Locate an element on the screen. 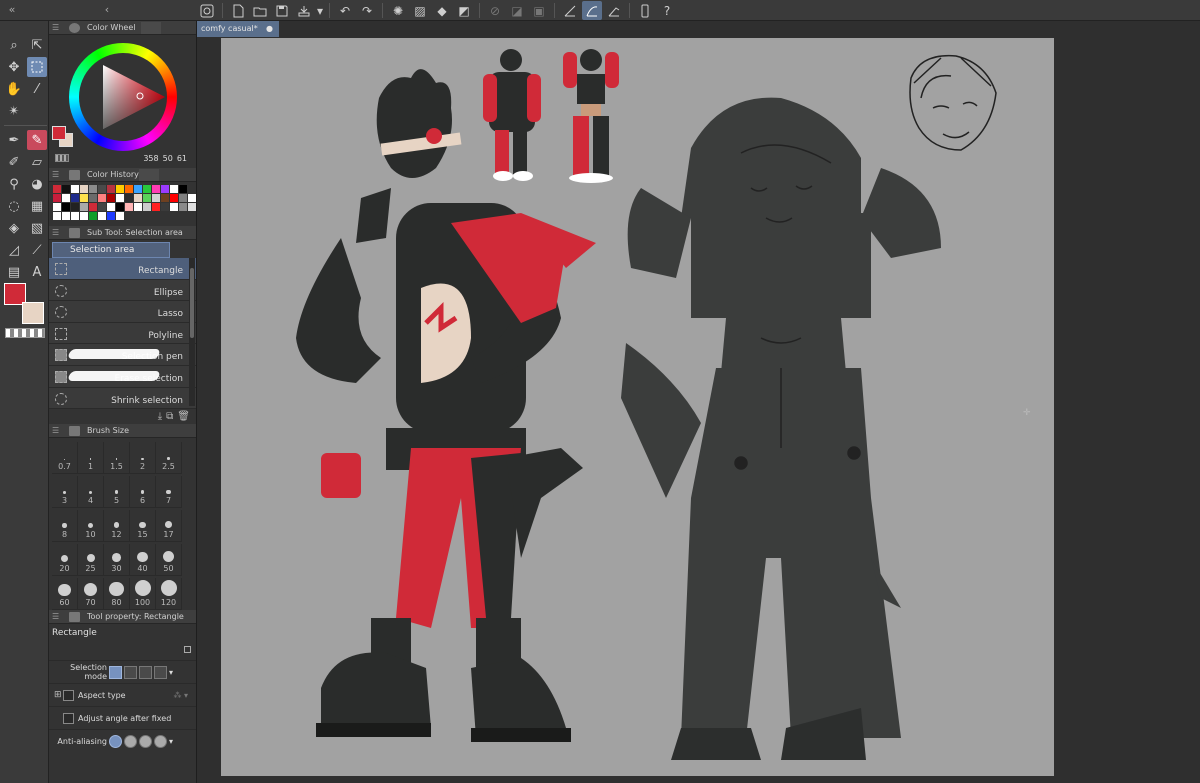  color-wheel-header: ☰ Color Wheel is located at coordinates (122, 28).